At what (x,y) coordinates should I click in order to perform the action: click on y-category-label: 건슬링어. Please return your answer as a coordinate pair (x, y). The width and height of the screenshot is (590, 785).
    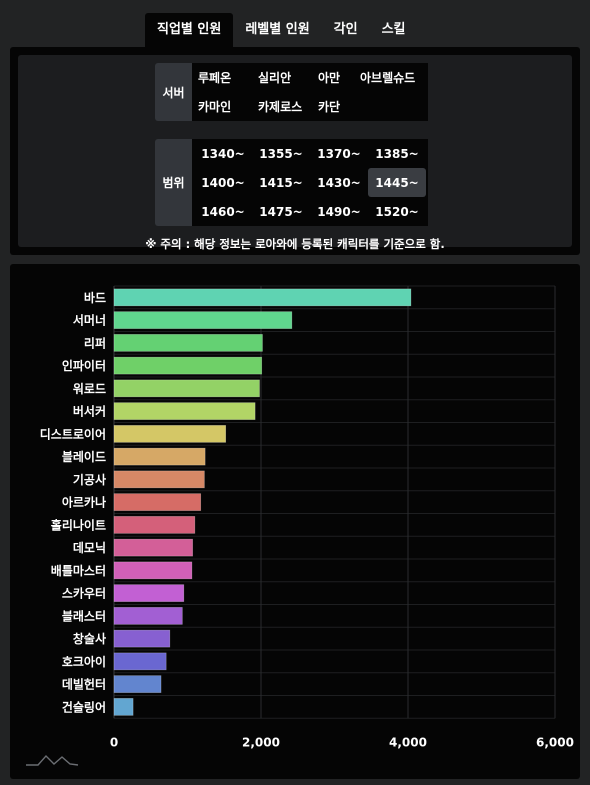
    Looking at the image, I should click on (84, 706).